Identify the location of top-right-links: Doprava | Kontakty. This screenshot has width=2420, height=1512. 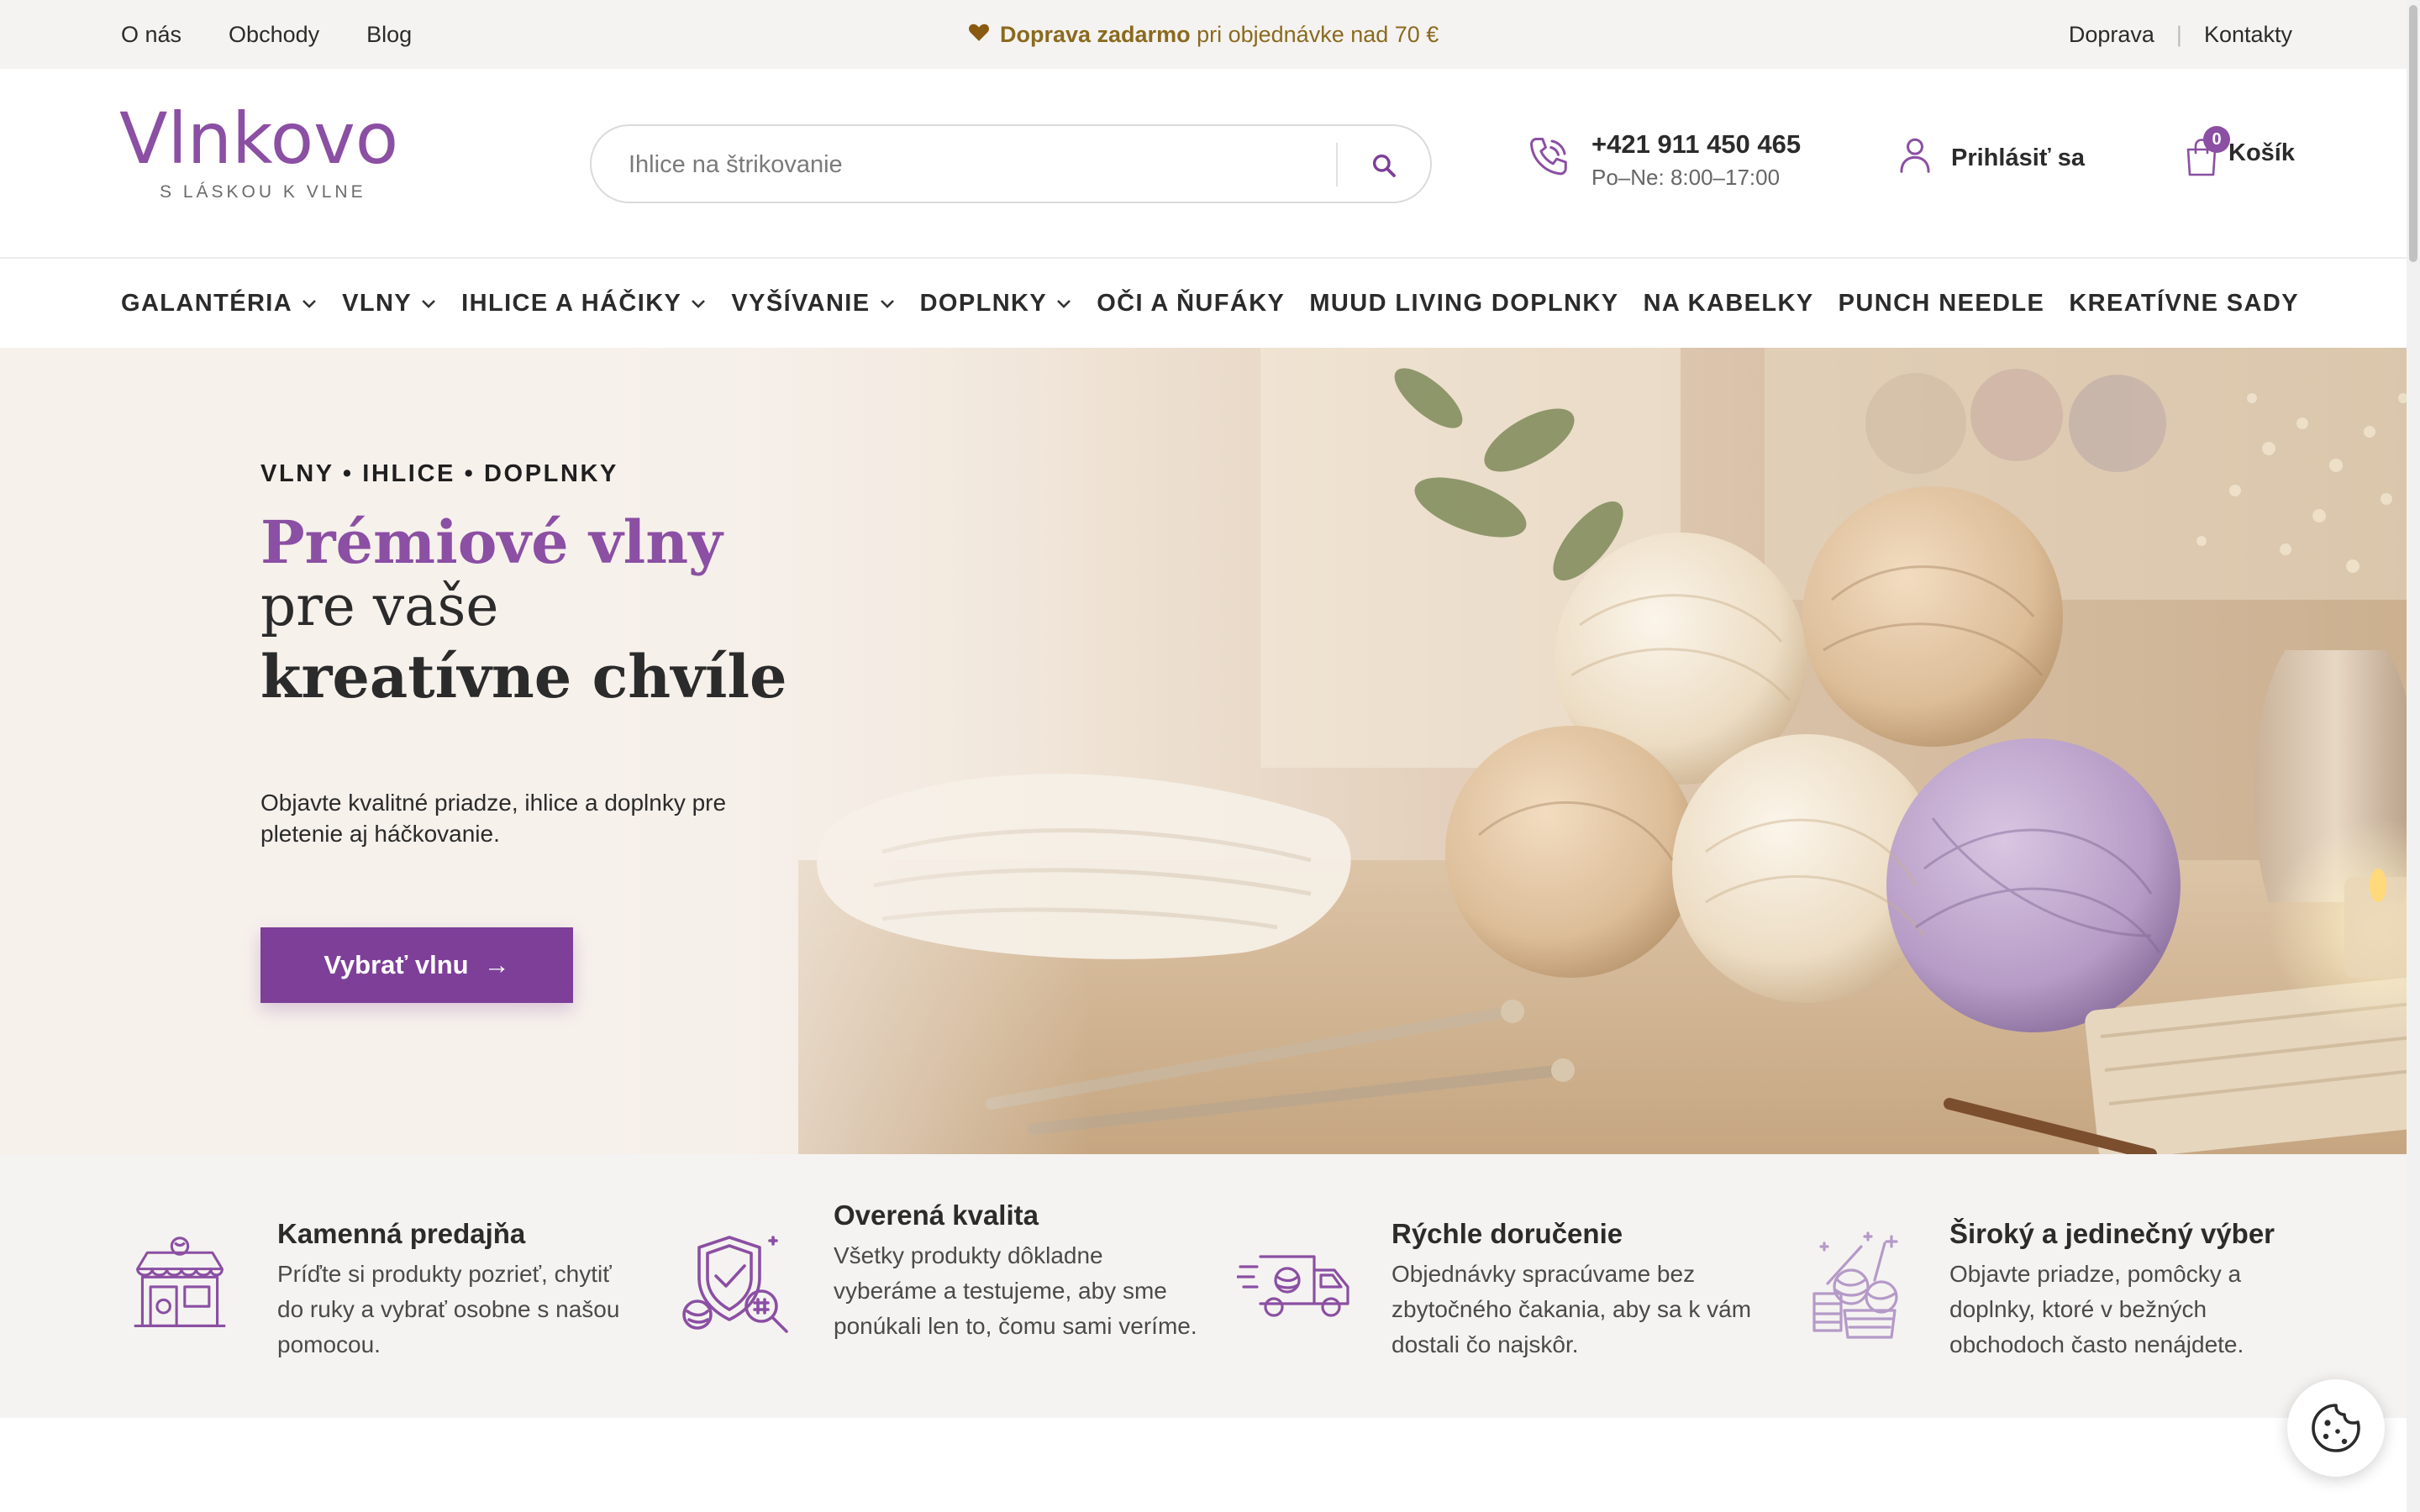
(2180, 34).